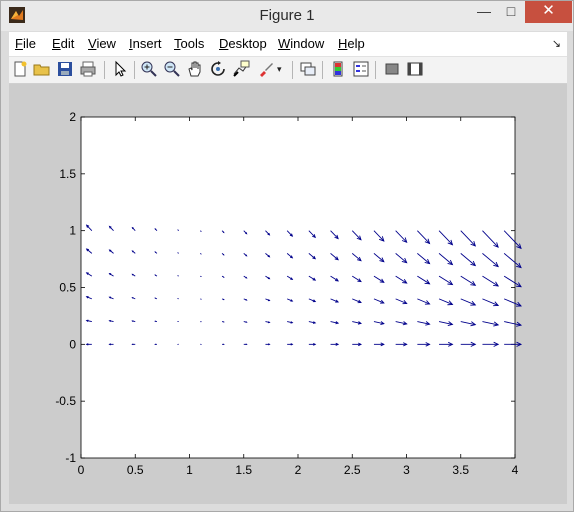  What do you see at coordinates (243, 43) in the screenshot?
I see `menu-desktop: Desktop` at bounding box center [243, 43].